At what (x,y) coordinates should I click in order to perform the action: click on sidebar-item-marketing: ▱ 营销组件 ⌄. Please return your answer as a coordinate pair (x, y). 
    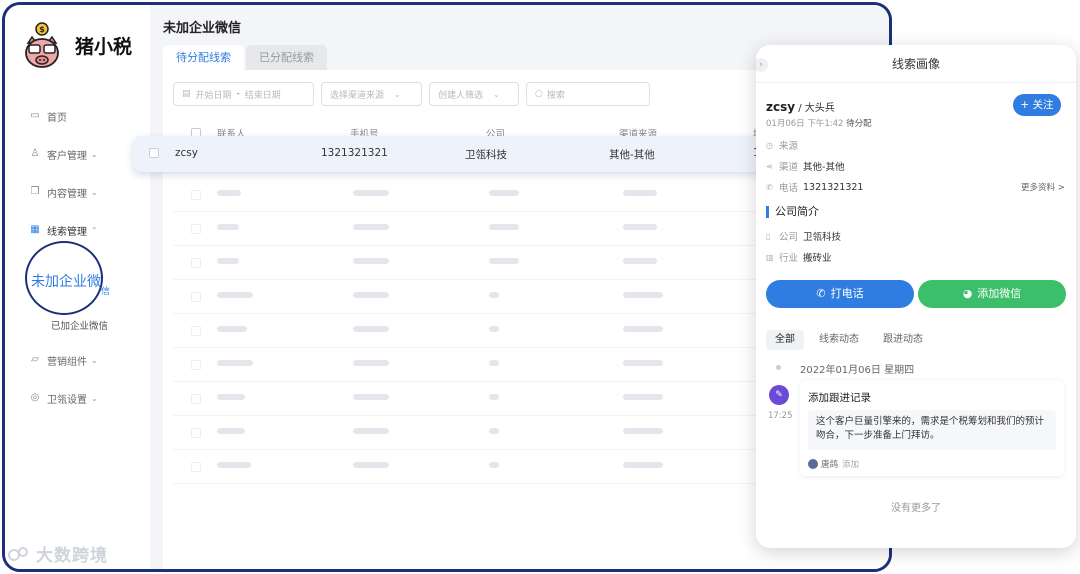
    Looking at the image, I should click on (89, 360).